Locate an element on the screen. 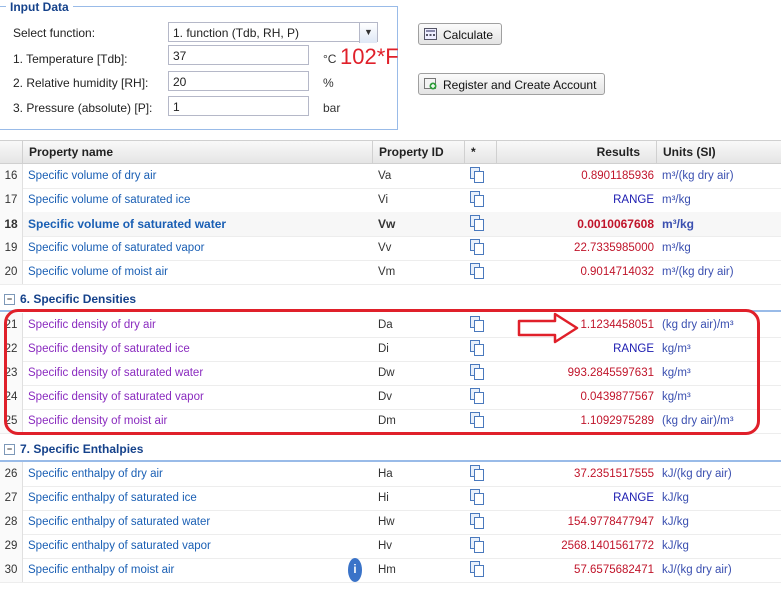  result-unit: kJ/(kg dry air) is located at coordinates (697, 570).